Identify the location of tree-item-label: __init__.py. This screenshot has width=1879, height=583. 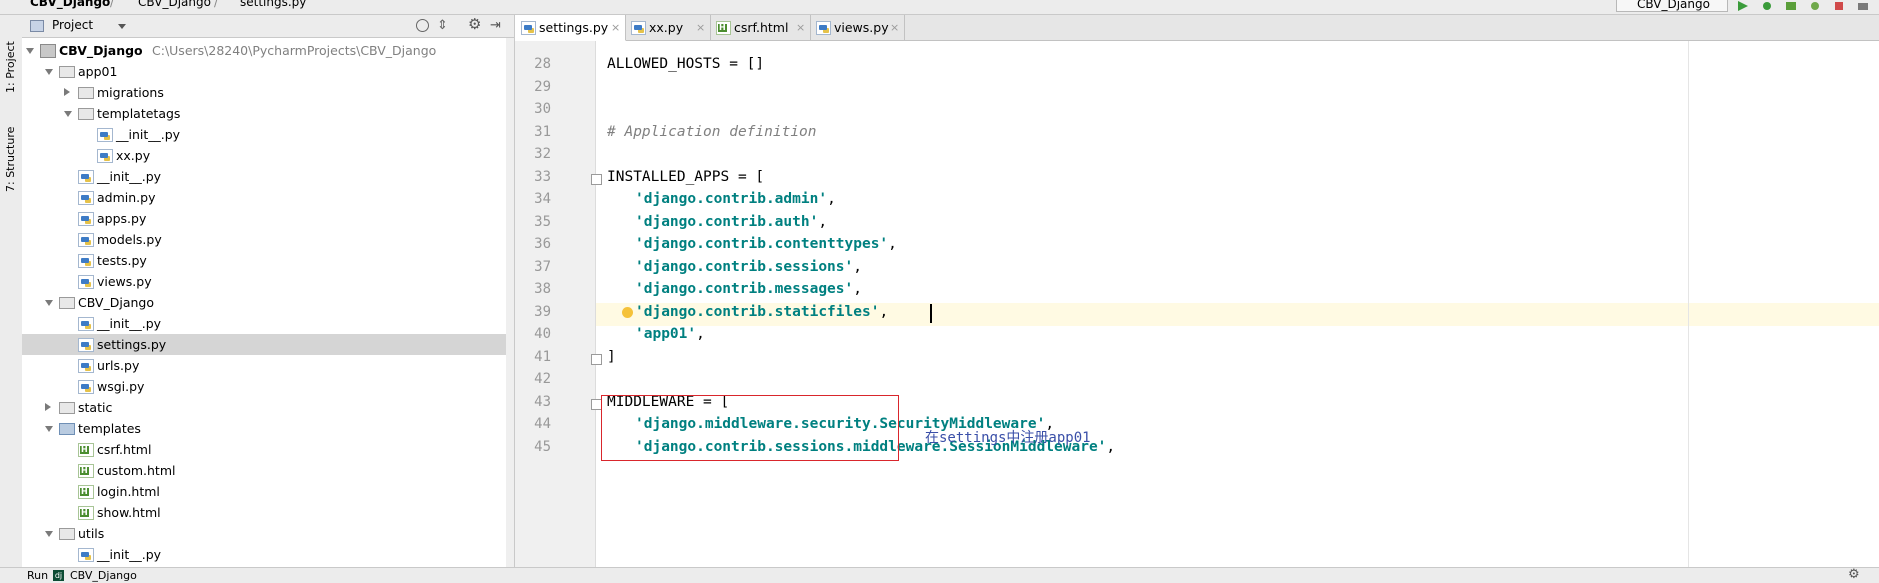
(129, 176).